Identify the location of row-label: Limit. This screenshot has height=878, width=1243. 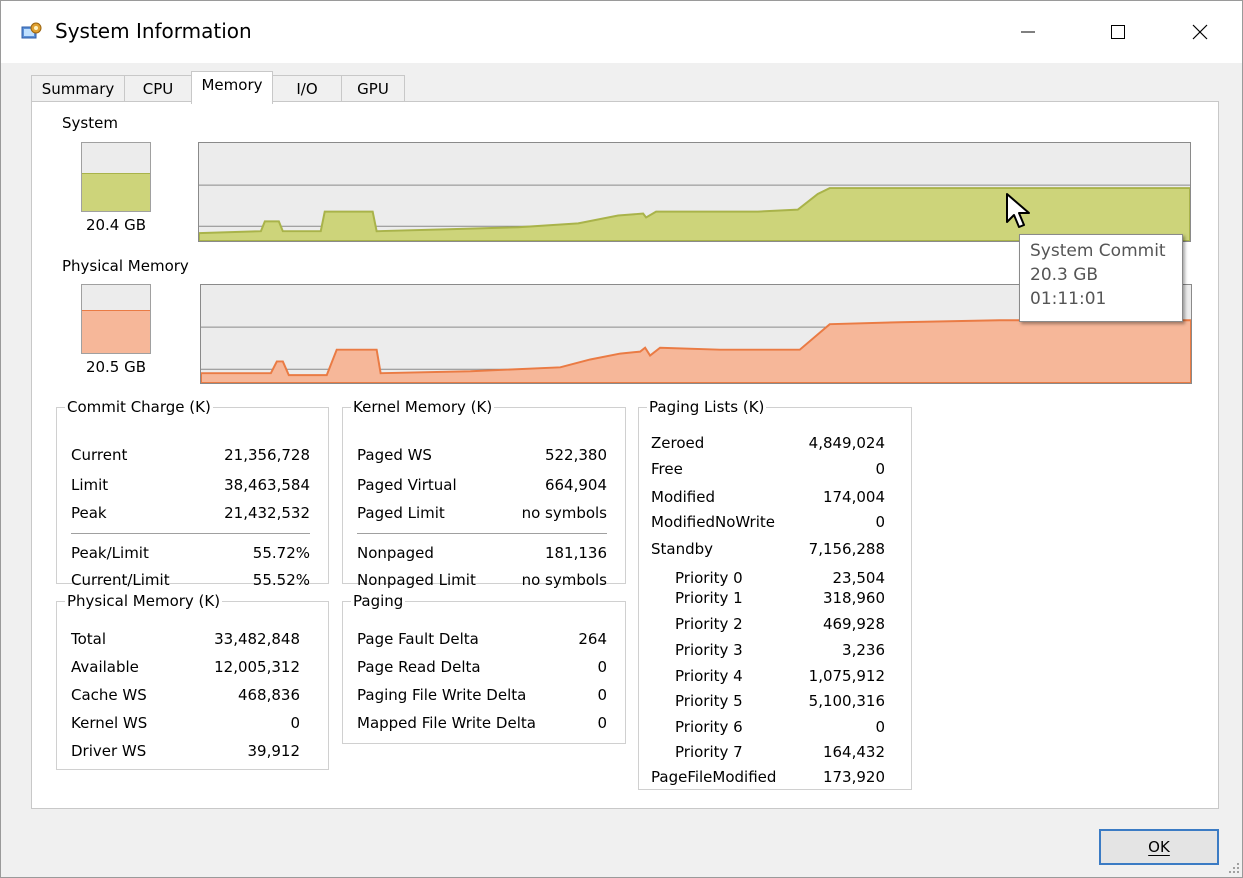
(90, 485).